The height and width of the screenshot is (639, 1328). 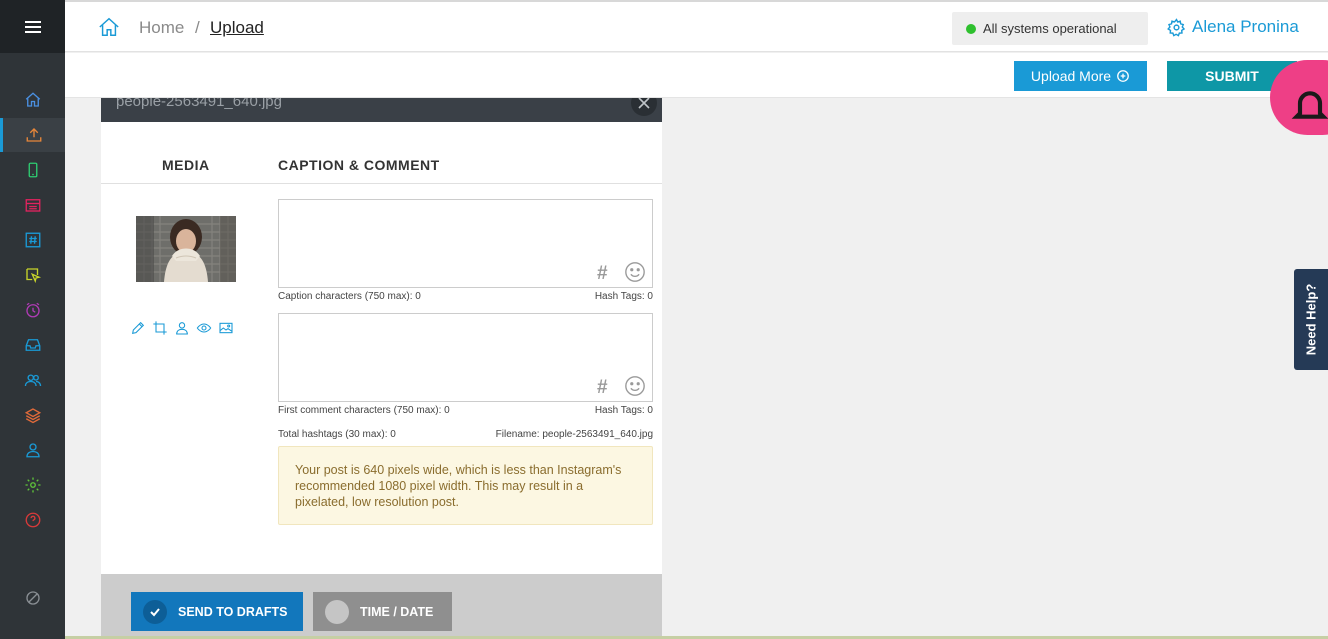 I want to click on upload-icon, so click(x=34, y=135).